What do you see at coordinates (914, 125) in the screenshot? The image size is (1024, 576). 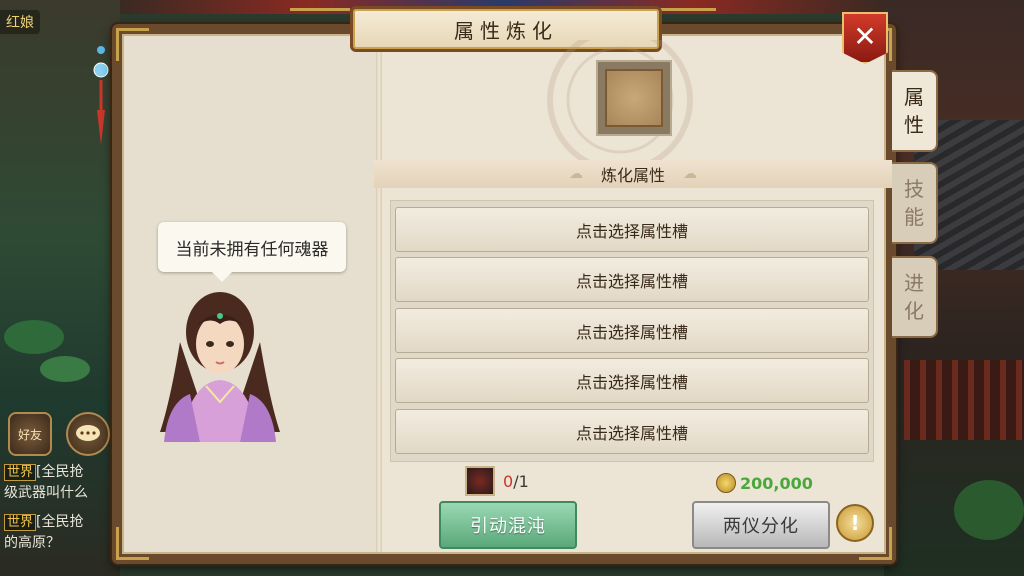 I see `tab-label-bottom: 性` at bounding box center [914, 125].